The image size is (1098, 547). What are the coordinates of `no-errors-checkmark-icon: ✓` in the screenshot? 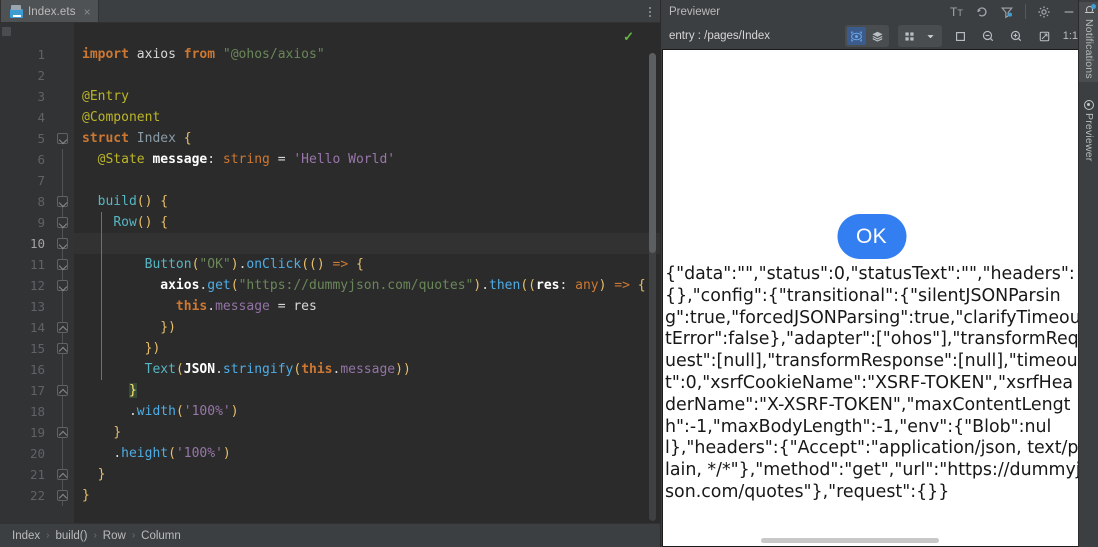 It's located at (628, 37).